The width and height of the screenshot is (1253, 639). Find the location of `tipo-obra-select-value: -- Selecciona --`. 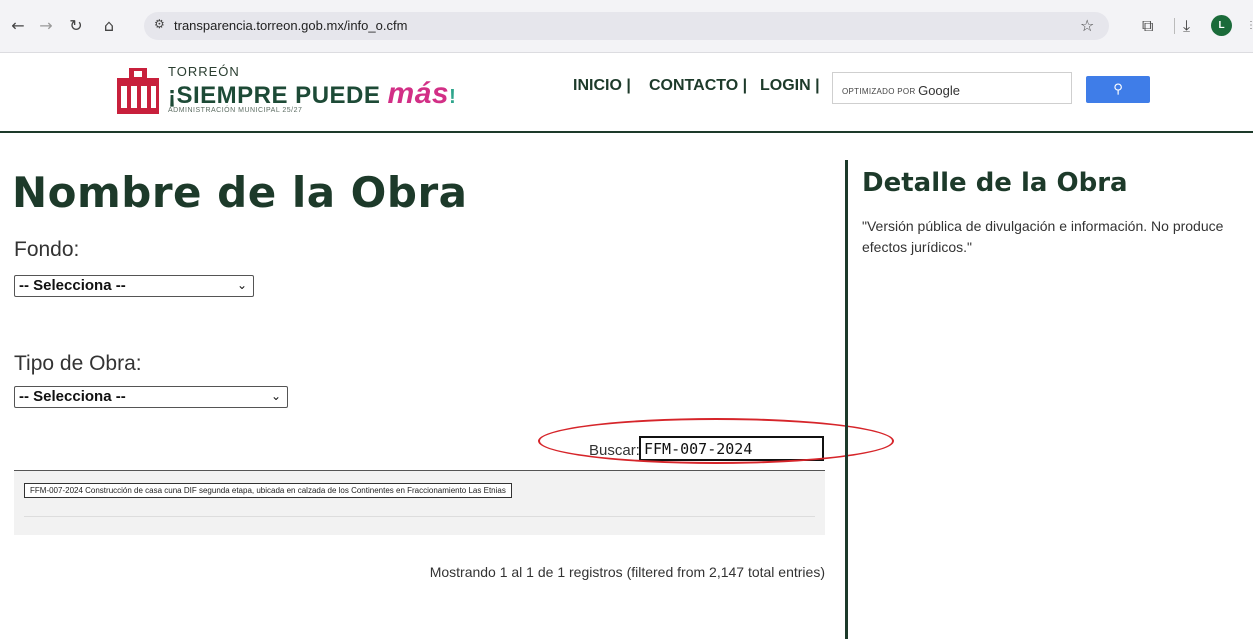

tipo-obra-select-value: -- Selecciona -- is located at coordinates (72, 396).